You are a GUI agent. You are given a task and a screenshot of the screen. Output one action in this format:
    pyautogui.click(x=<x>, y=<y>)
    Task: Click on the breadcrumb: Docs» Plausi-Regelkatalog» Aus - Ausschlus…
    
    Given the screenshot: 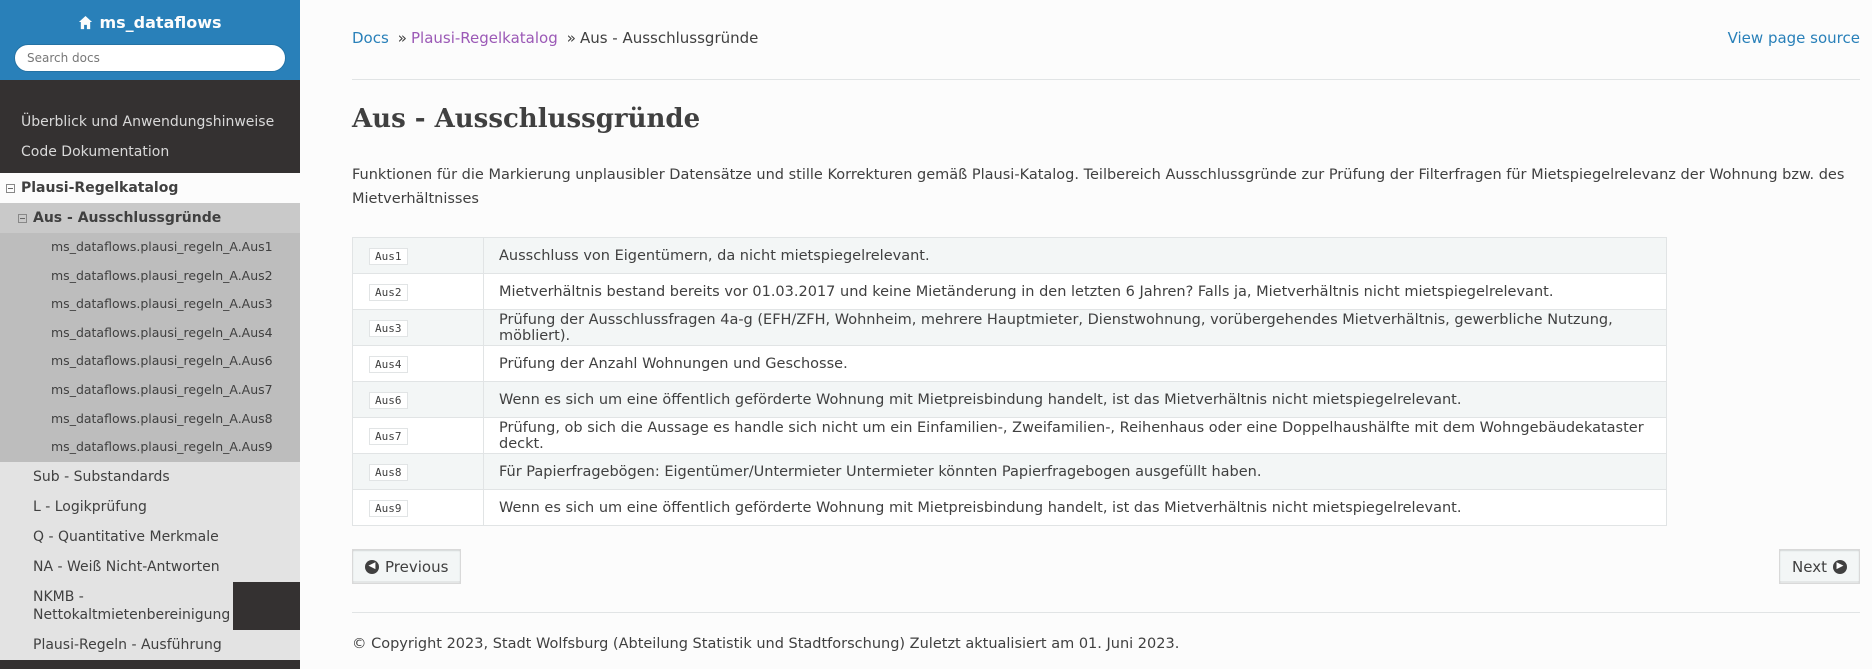 What is the action you would take?
    pyautogui.click(x=555, y=38)
    